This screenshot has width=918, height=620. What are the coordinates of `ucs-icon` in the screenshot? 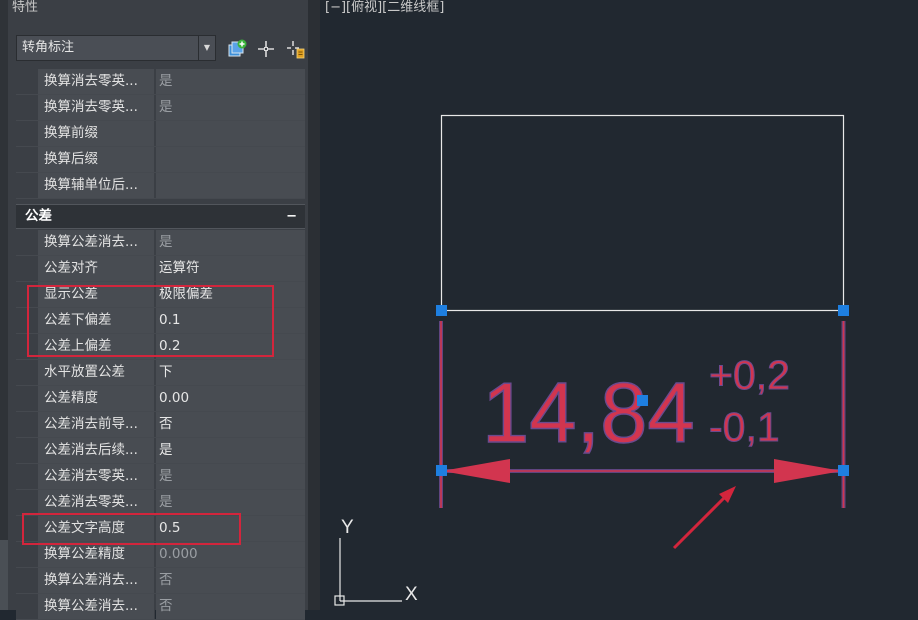 It's located at (368, 572).